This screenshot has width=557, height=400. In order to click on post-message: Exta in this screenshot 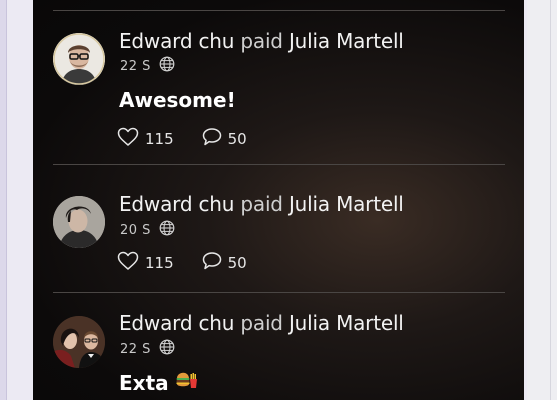, I will do `click(159, 382)`.